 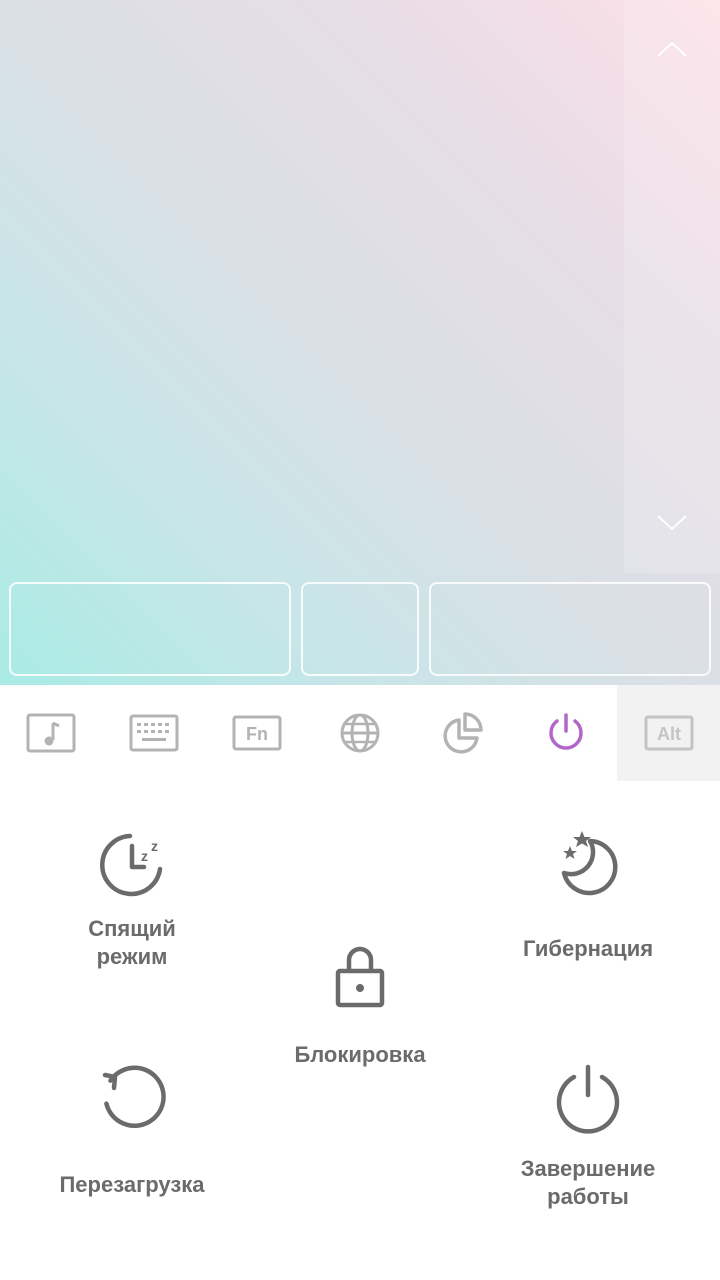 I want to click on power-icon, so click(x=566, y=731).